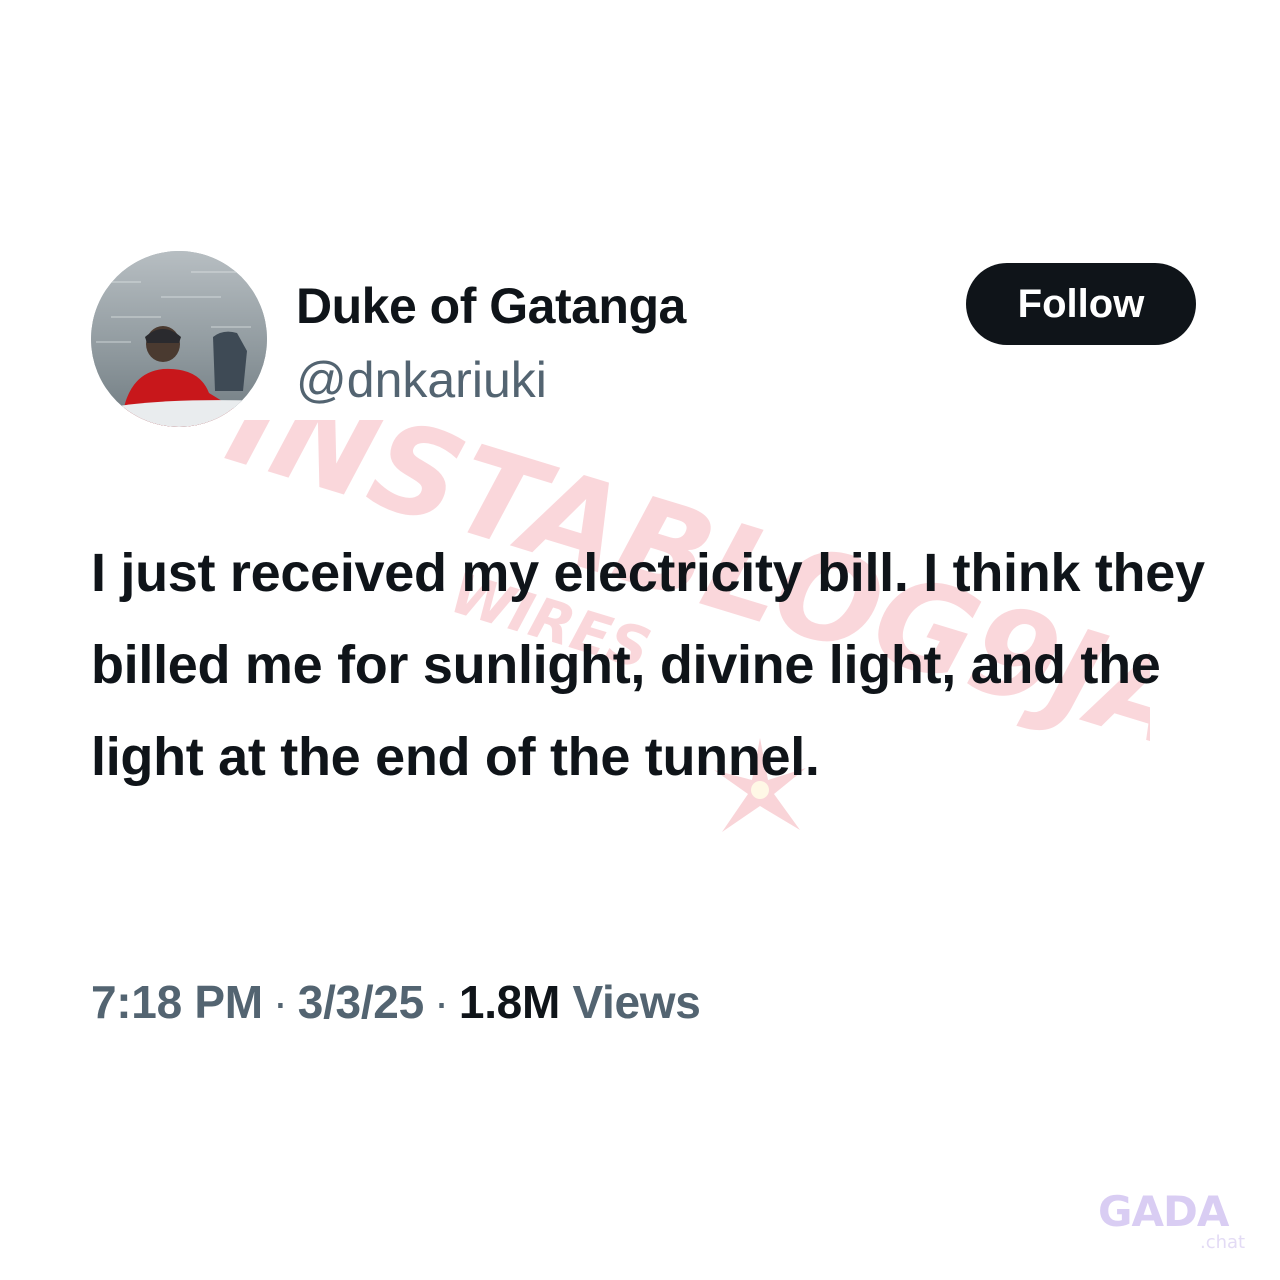  I want to click on avatar-photo, so click(179, 339).